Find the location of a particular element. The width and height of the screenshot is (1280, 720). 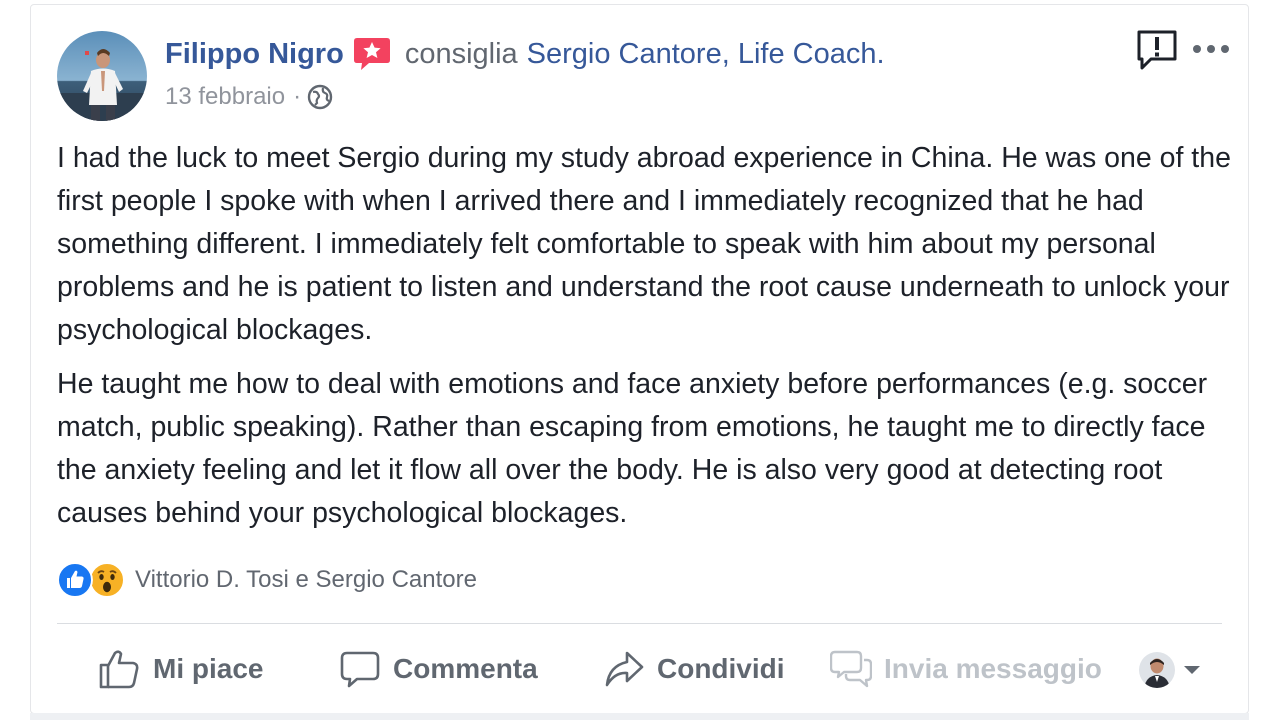

like-button: Mi piace is located at coordinates (180, 669).